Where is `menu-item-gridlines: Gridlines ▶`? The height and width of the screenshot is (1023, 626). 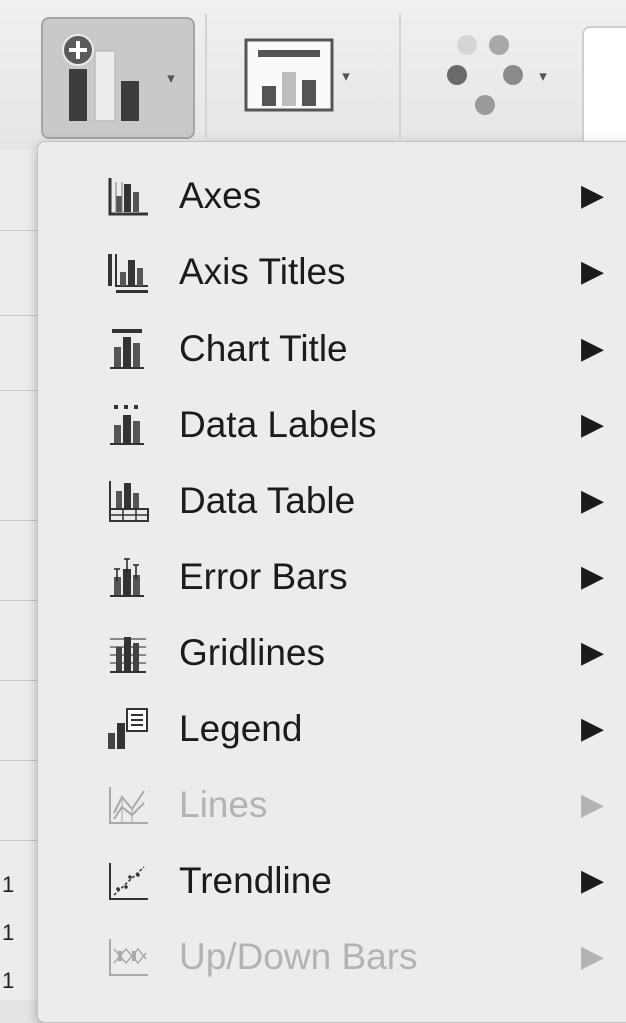
menu-item-gridlines: Gridlines ▶ is located at coordinates (332, 653).